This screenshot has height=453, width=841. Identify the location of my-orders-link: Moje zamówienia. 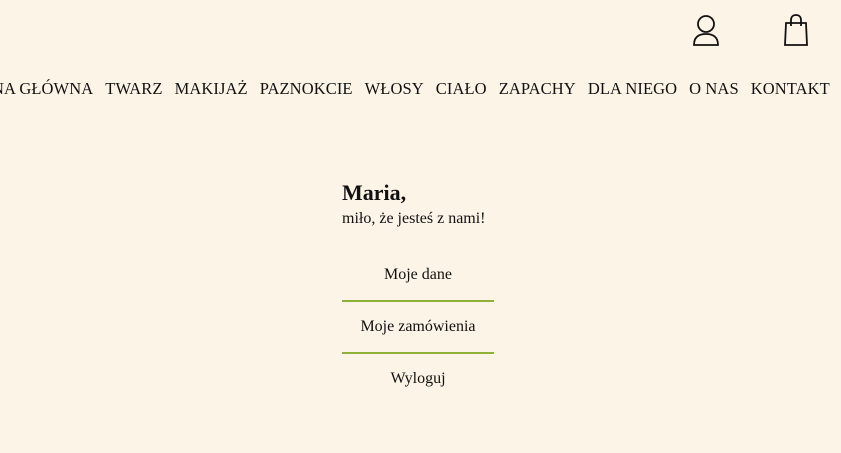
(418, 328).